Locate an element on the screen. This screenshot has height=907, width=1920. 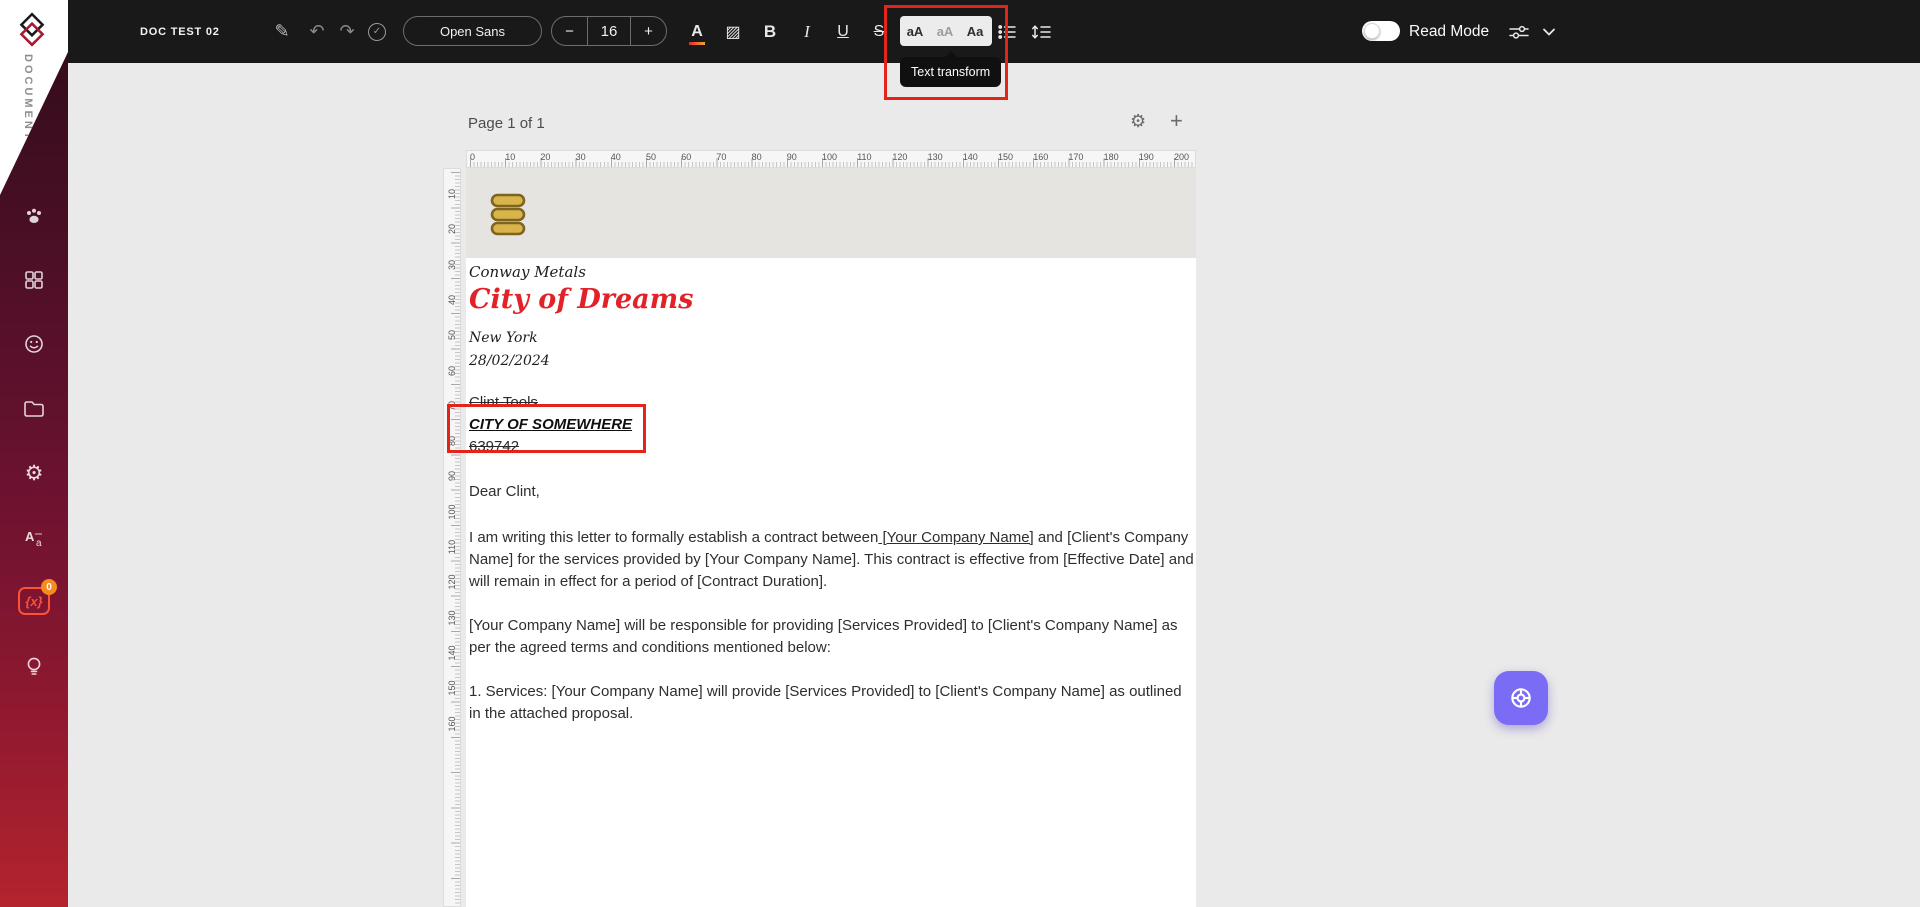
bold-button: B is located at coordinates (770, 31).